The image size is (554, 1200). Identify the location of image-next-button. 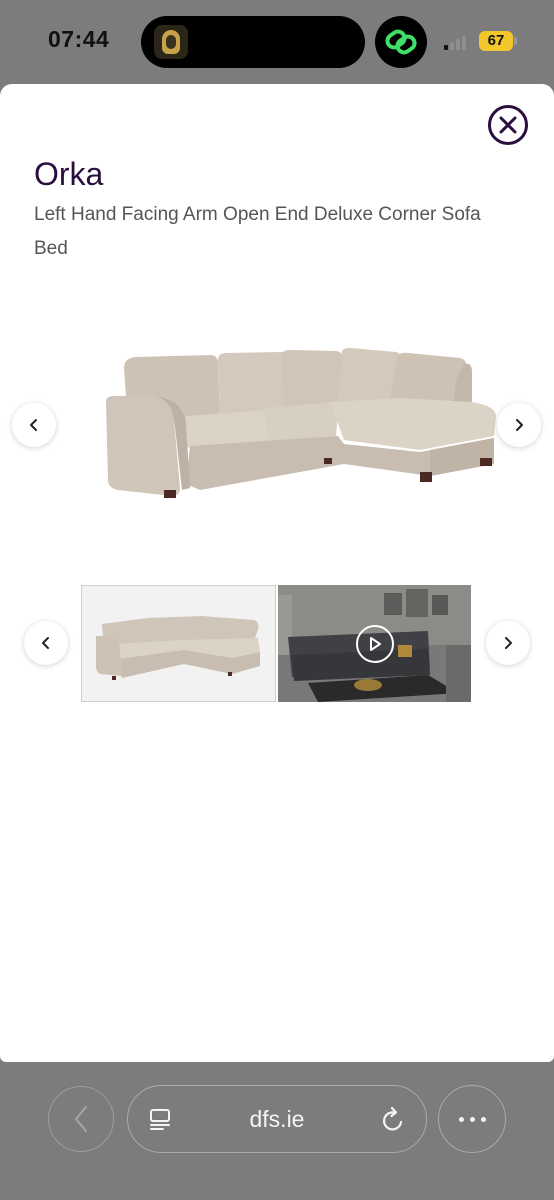
(519, 425).